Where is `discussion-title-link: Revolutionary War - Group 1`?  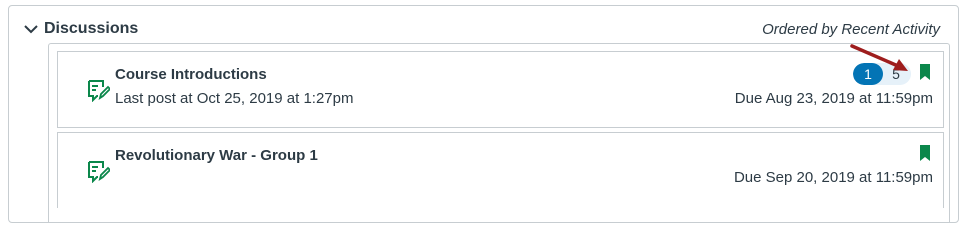
discussion-title-link: Revolutionary War - Group 1 is located at coordinates (216, 155).